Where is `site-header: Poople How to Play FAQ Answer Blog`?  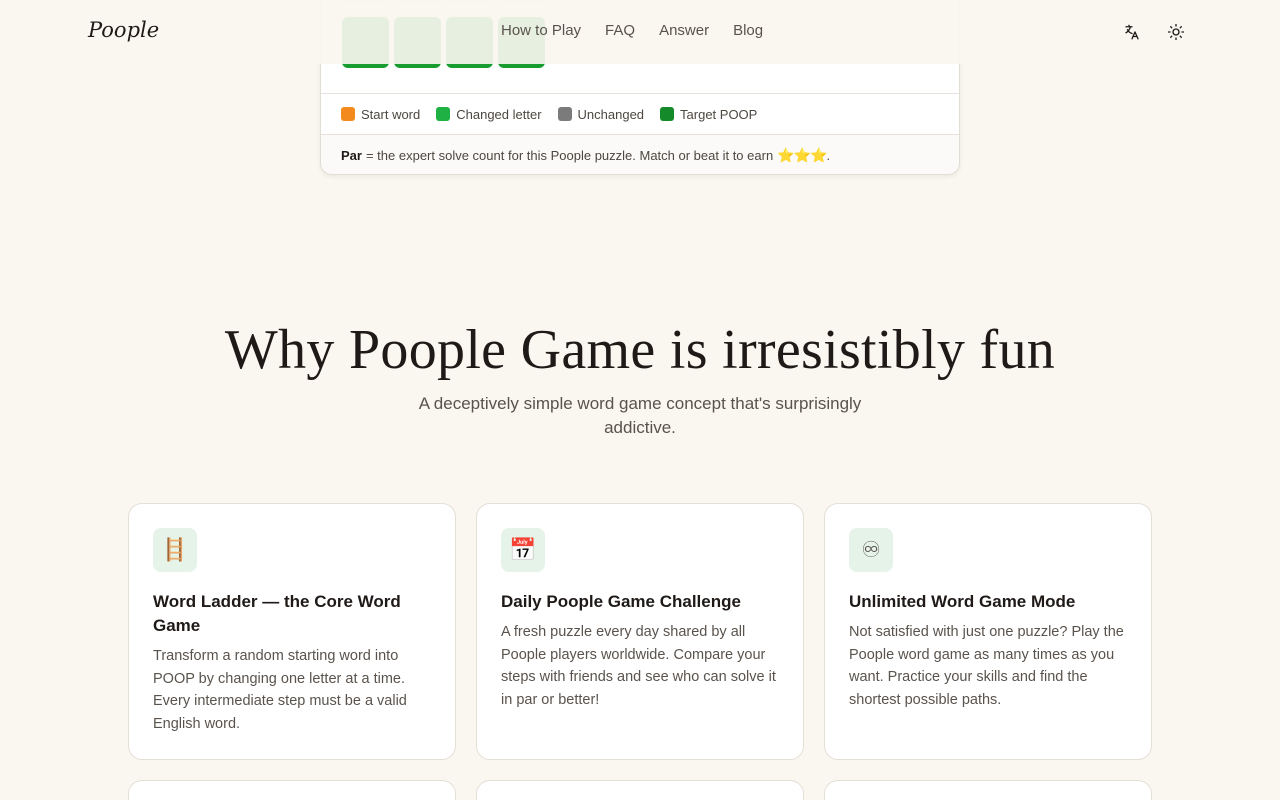
site-header: Poople How to Play FAQ Answer Blog is located at coordinates (640, 32).